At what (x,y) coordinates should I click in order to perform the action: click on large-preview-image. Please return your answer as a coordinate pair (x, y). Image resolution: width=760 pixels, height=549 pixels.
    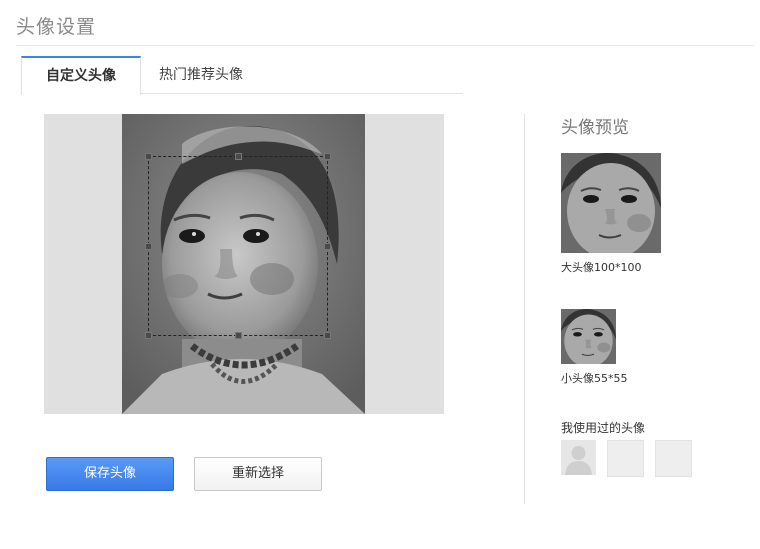
    Looking at the image, I should click on (611, 203).